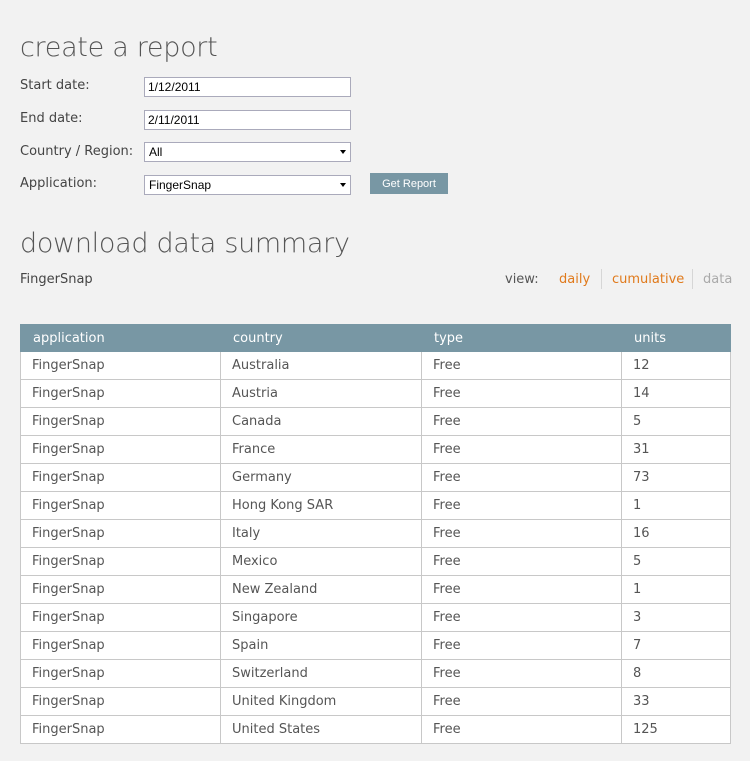 The image size is (750, 761). I want to click on summary-app-name: FingerSnap, so click(56, 279).